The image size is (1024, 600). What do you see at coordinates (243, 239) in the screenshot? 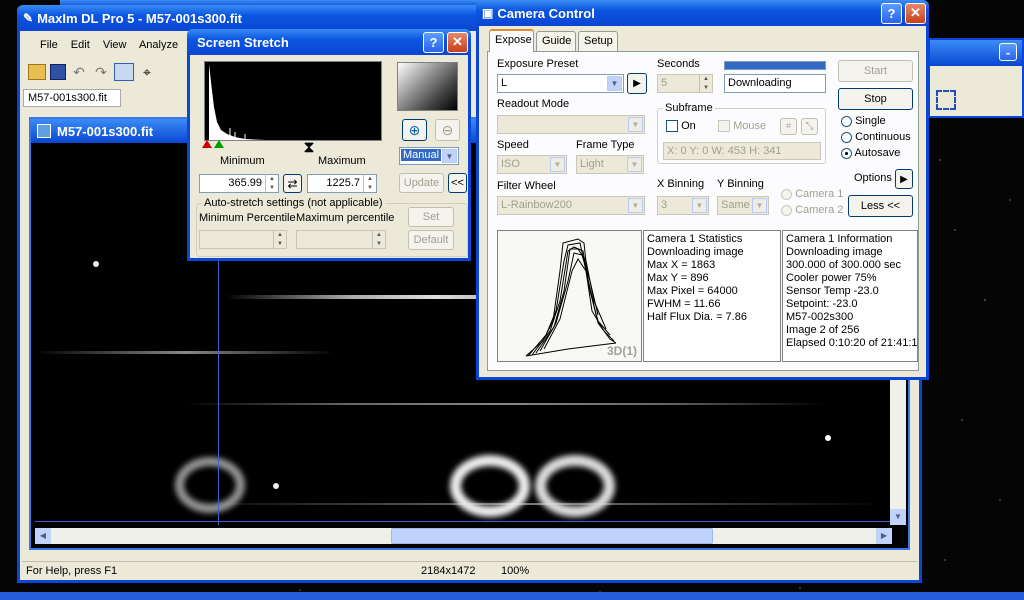
I see `min-percentile-input: ▲ ▼` at bounding box center [243, 239].